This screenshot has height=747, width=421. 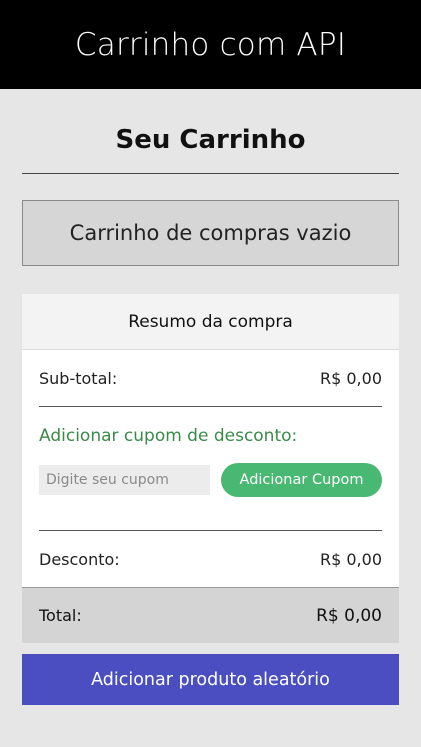 I want to click on coupon-controls: Adicionar Cupom, so click(x=210, y=480).